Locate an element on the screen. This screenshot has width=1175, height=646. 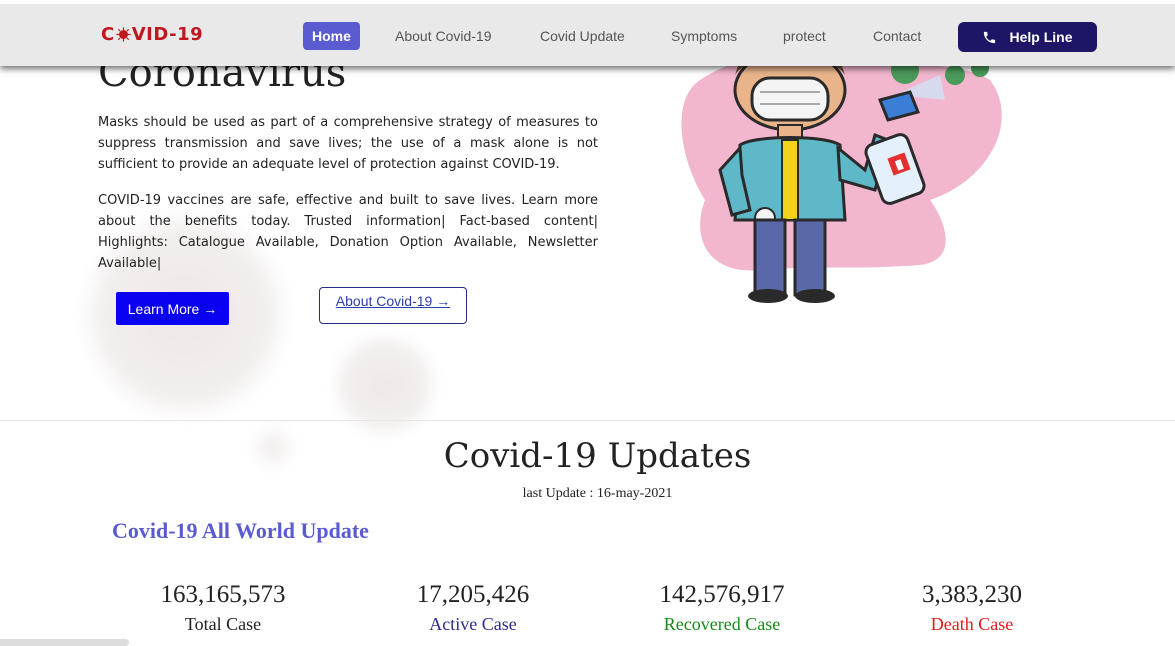
logo: C VID-19 is located at coordinates (152, 34).